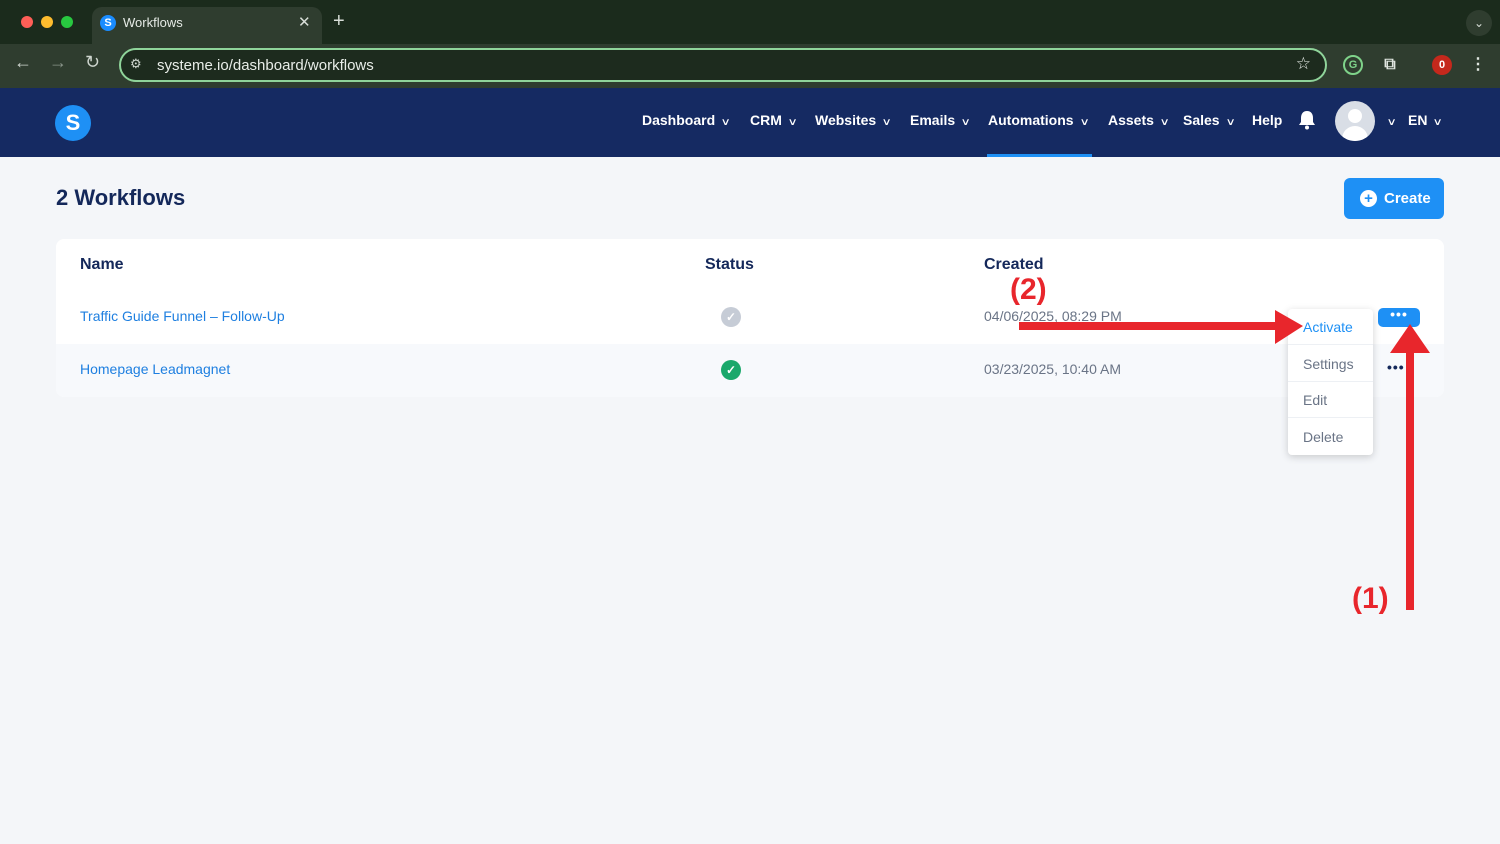 Image resolution: width=1500 pixels, height=844 pixels. What do you see at coordinates (1028, 289) in the screenshot?
I see `annotation-step-2: (2)` at bounding box center [1028, 289].